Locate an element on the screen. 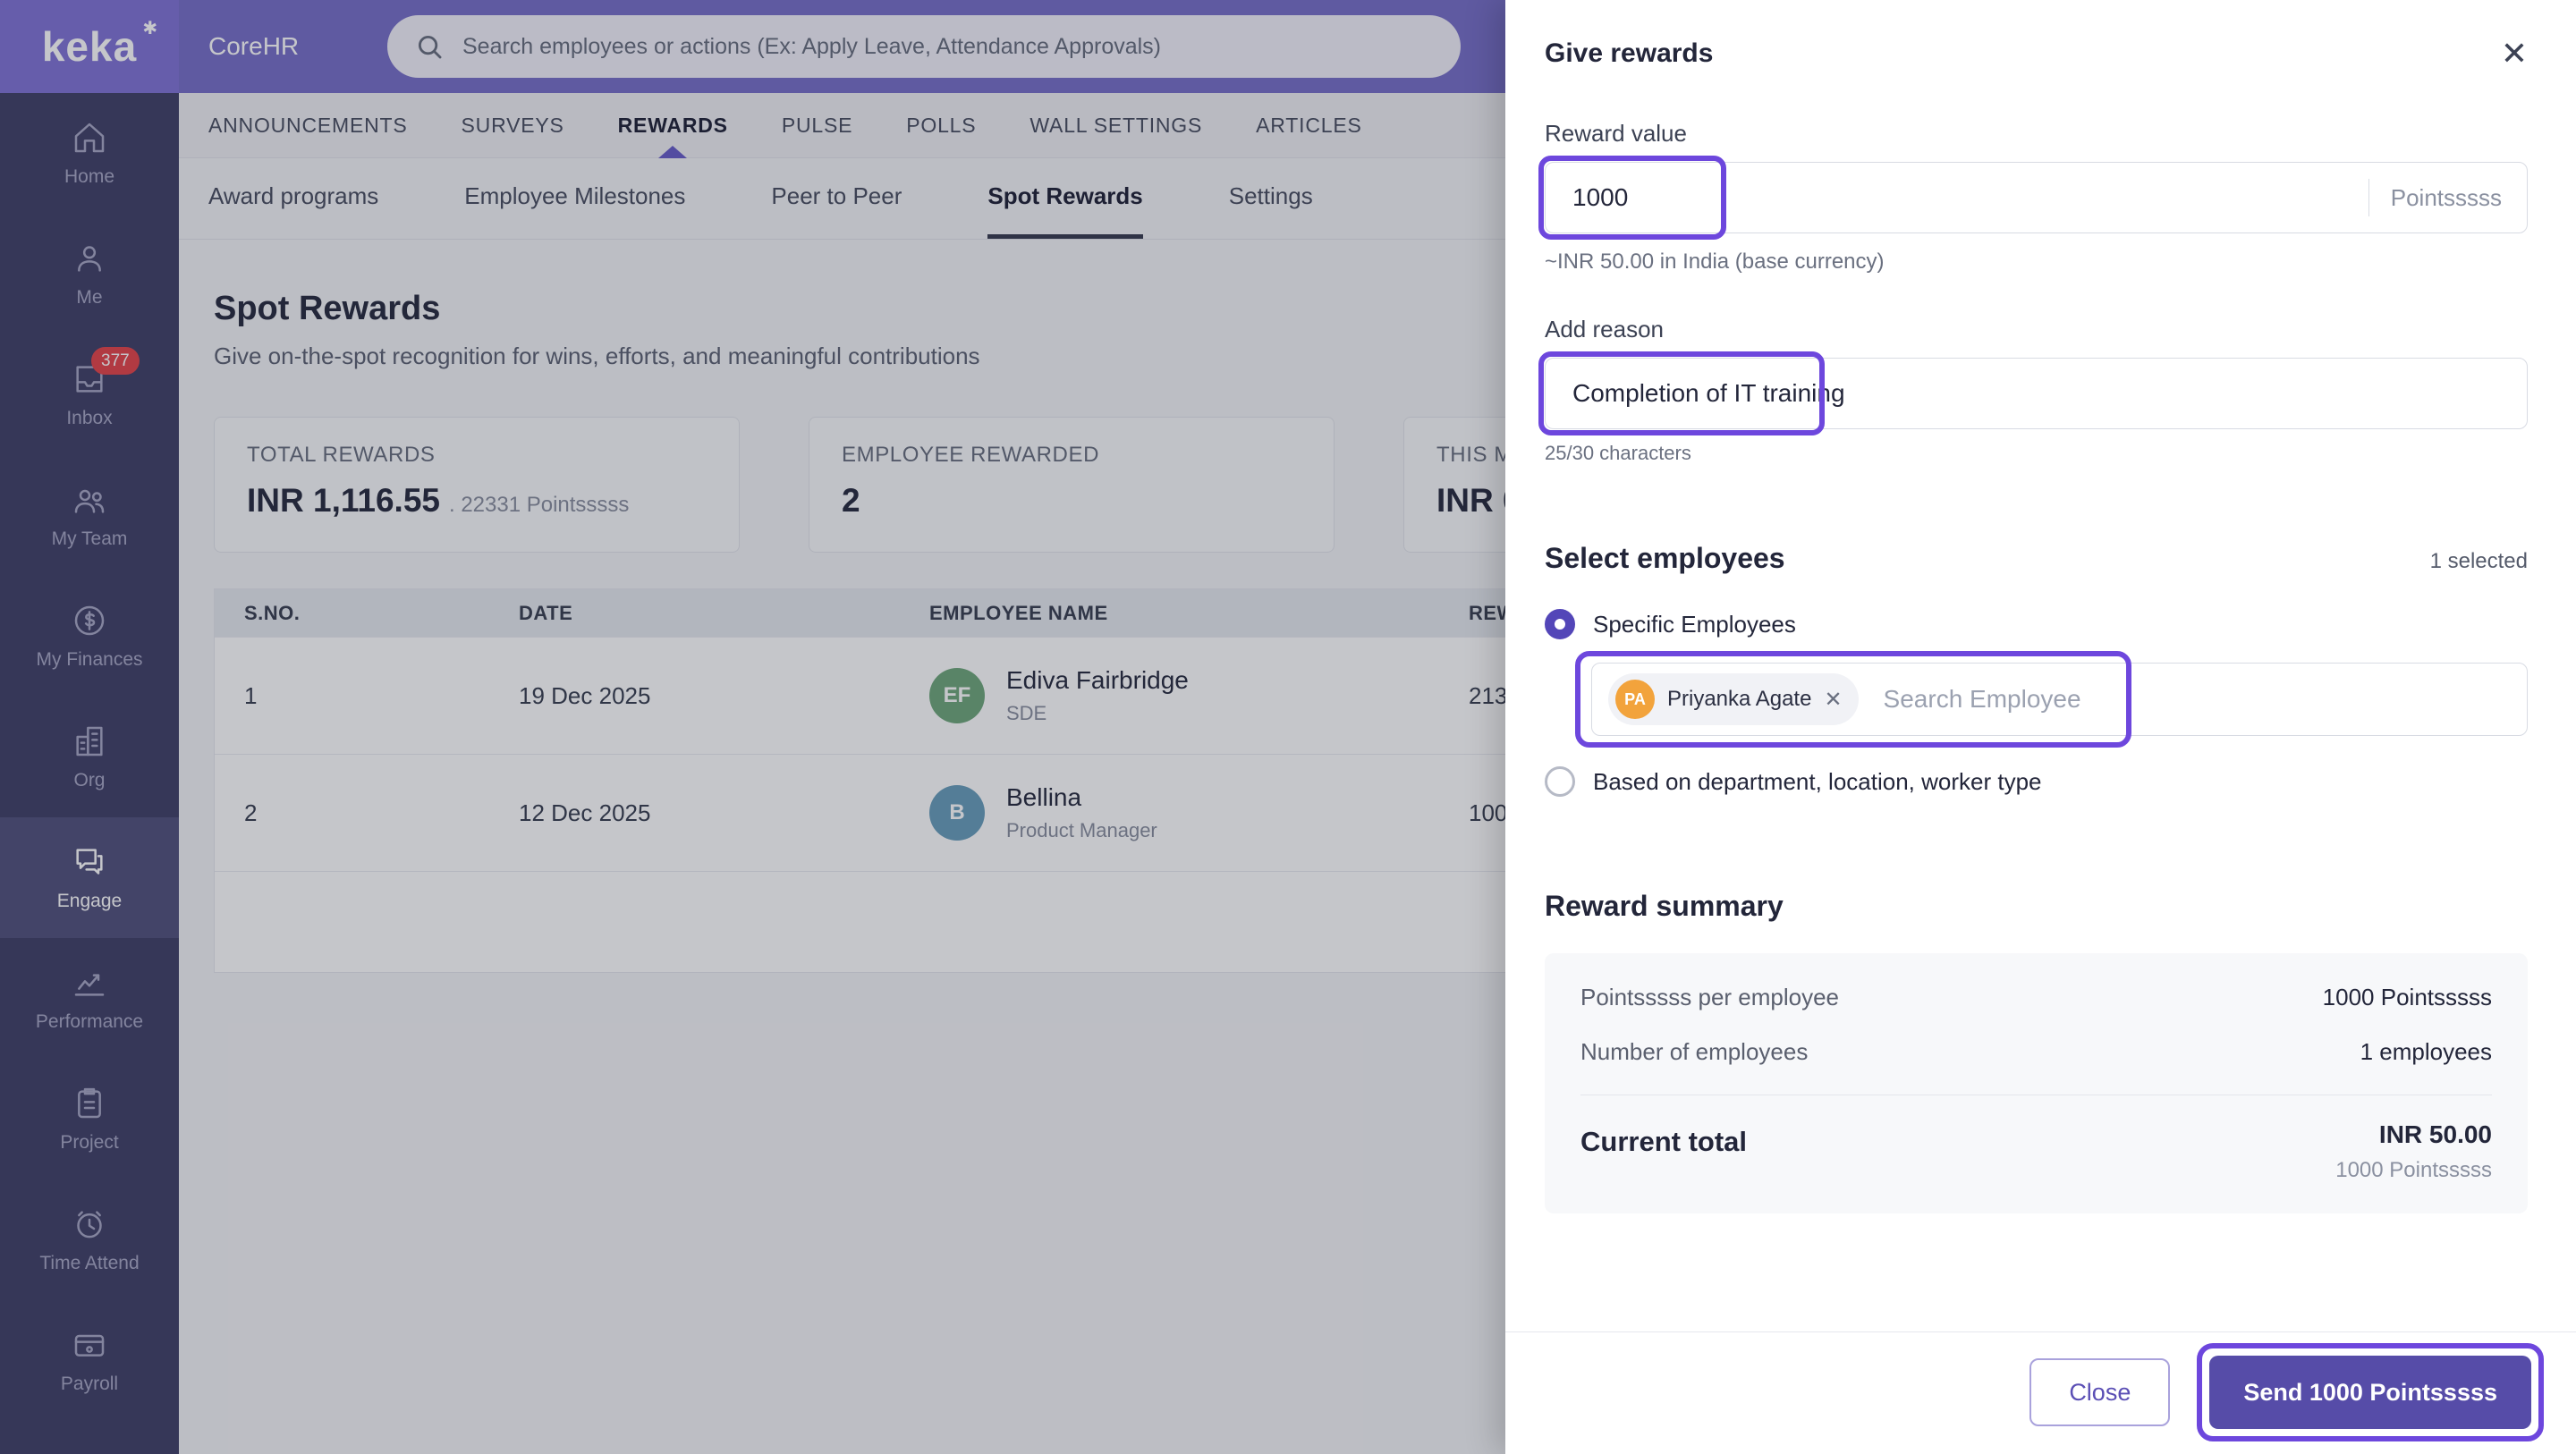 This screenshot has height=1454, width=2576. radio-specific-employees: Specific Employees is located at coordinates (2036, 624).